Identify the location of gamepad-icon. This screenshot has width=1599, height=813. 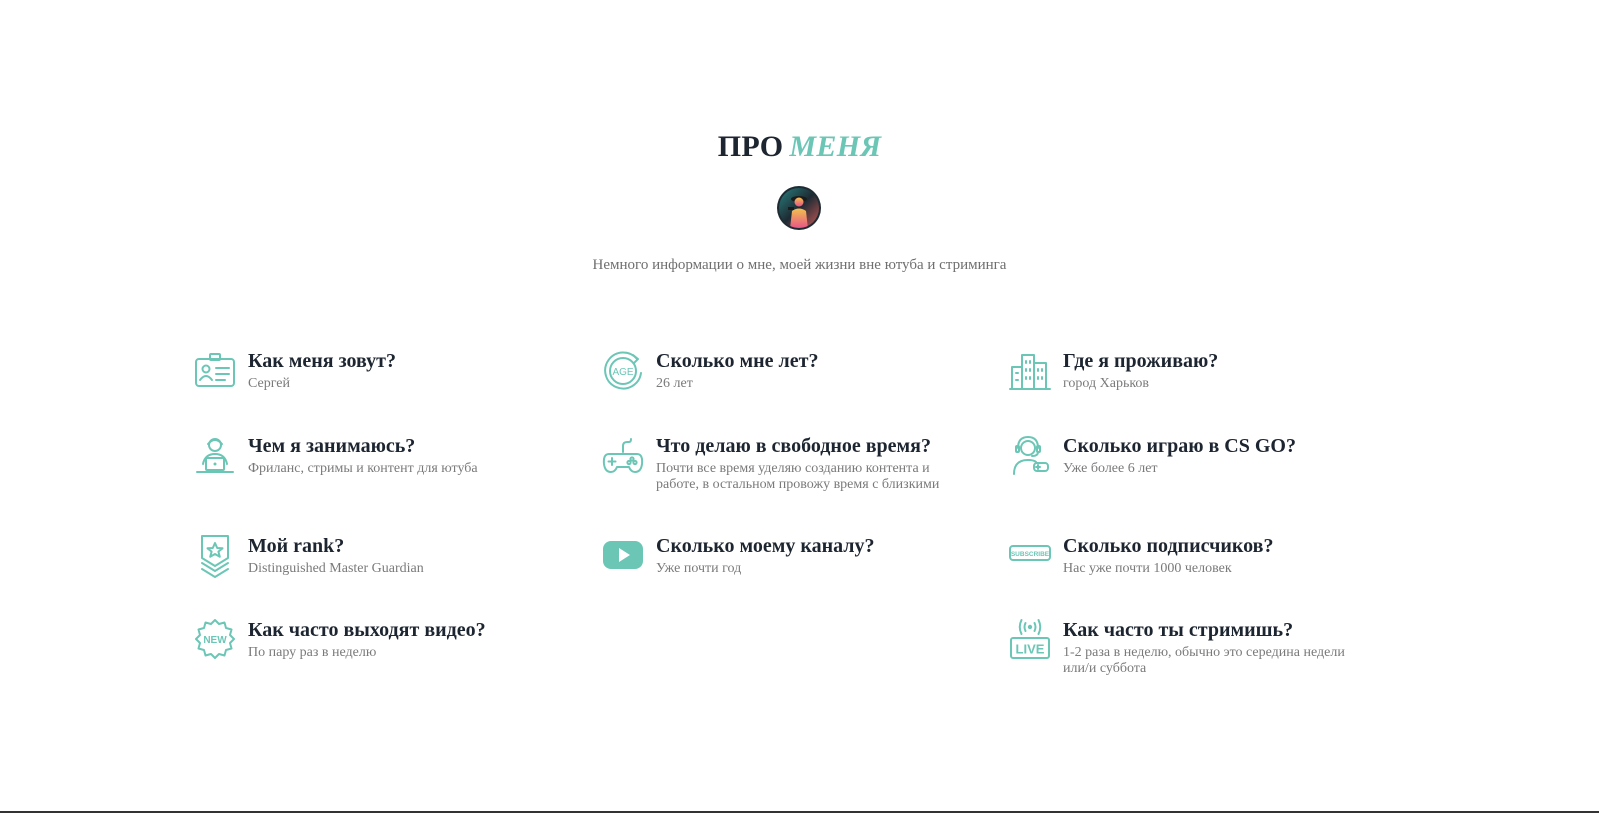
(623, 456).